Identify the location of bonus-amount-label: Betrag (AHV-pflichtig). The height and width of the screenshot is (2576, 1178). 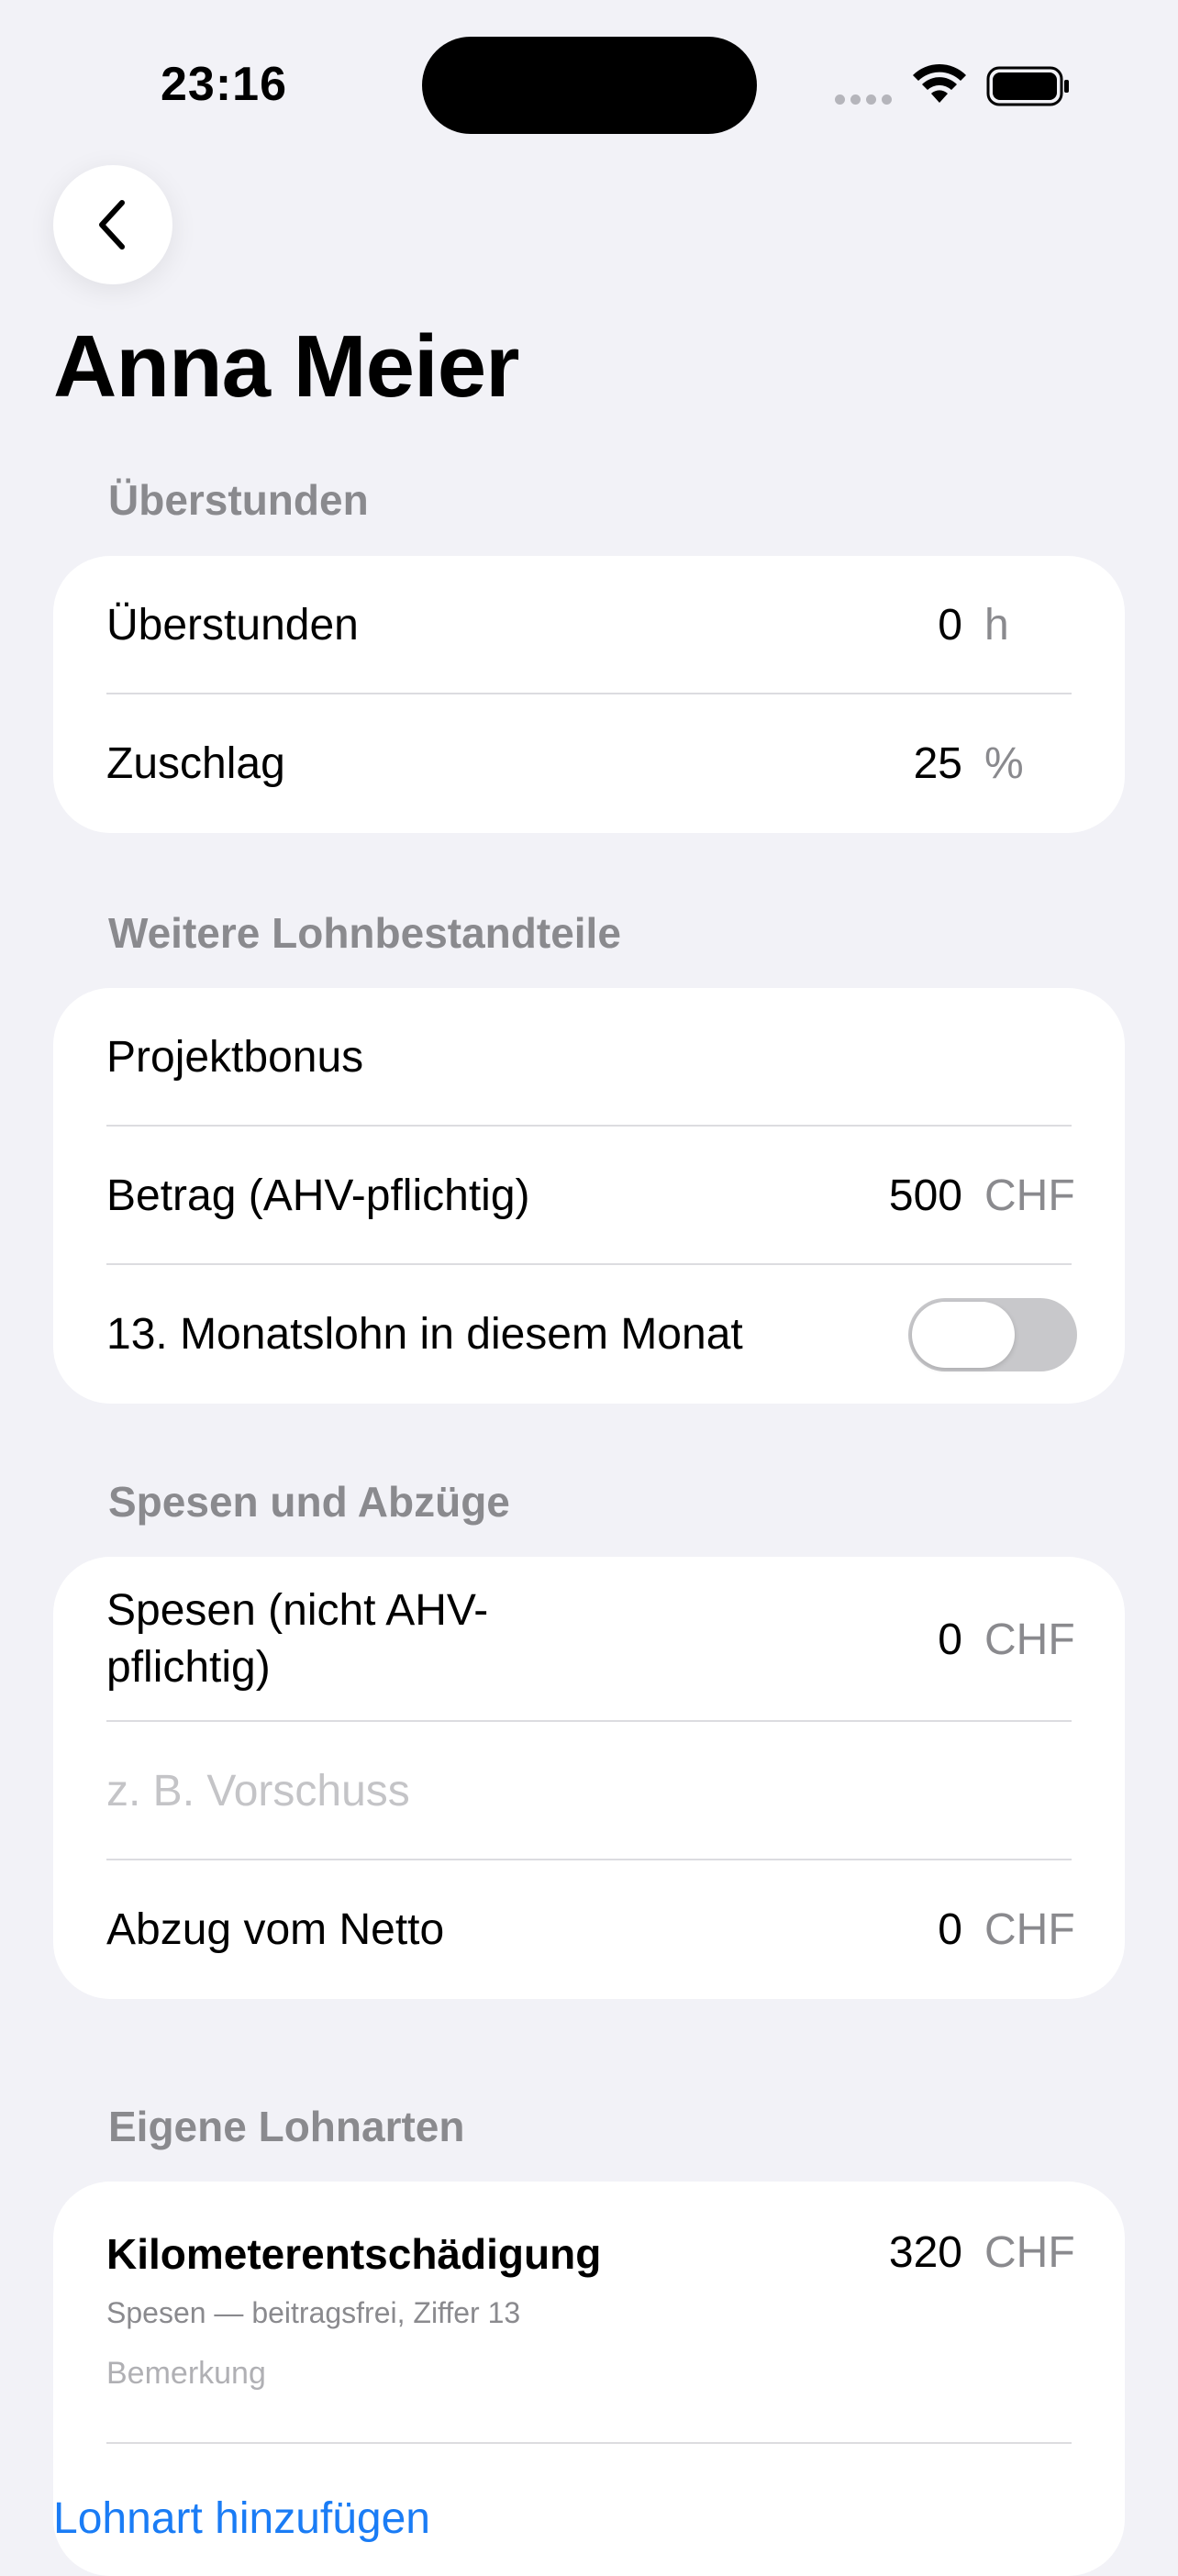
(318, 1195).